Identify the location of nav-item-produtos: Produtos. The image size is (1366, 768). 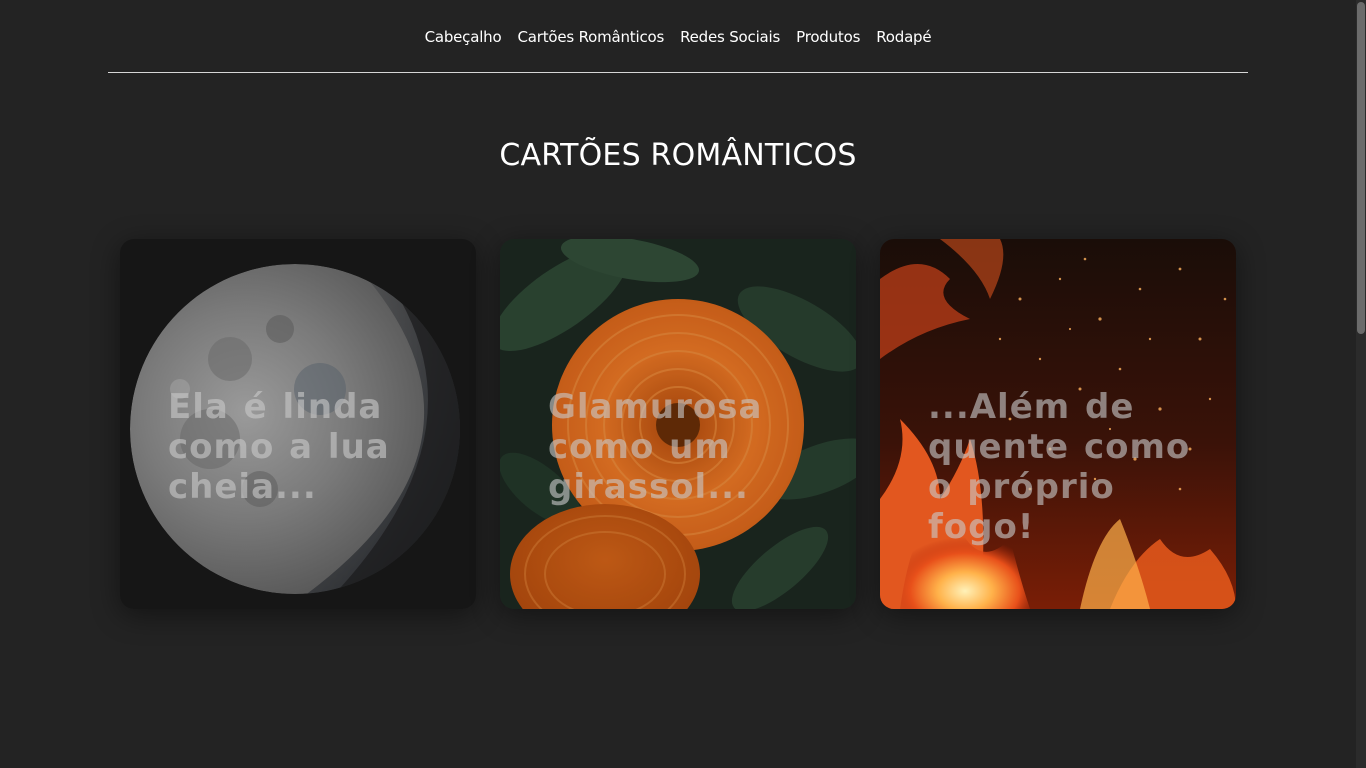
(828, 36).